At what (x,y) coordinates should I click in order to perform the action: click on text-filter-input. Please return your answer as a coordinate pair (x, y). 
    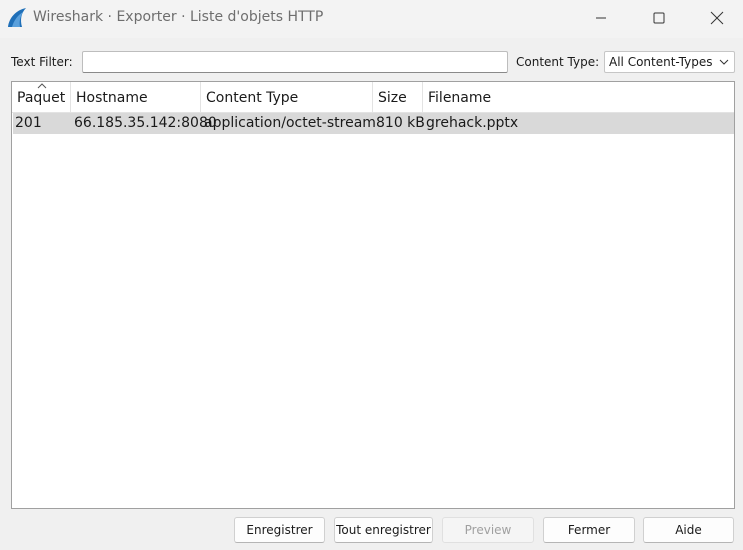
    Looking at the image, I should click on (295, 62).